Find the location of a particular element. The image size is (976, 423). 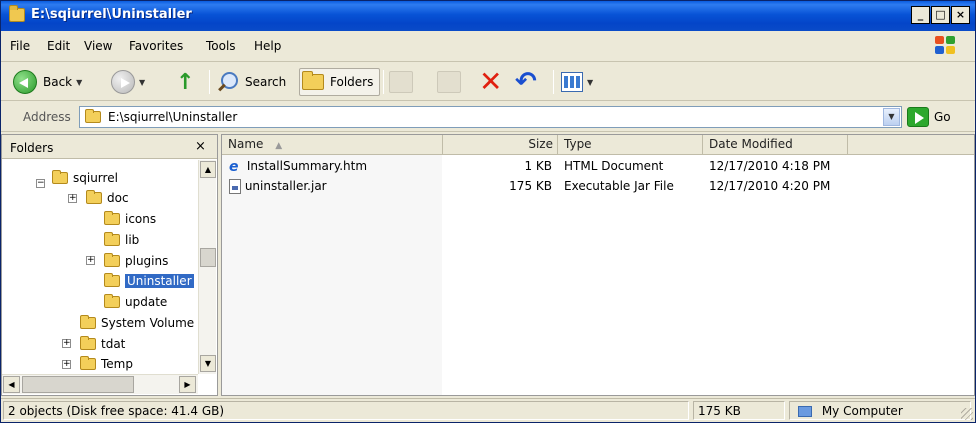

tree-horizontal-scrollbar: ◀ ▶ is located at coordinates (100, 384).